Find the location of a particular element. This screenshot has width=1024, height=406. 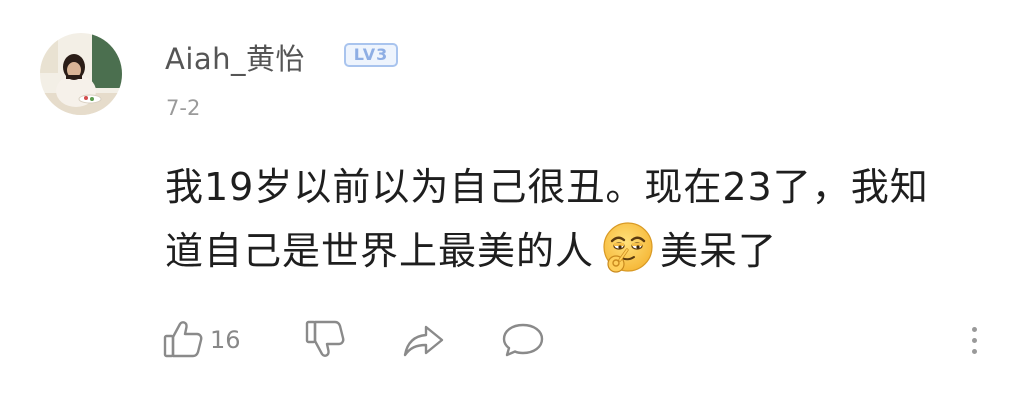

avatar-photo is located at coordinates (81, 74).